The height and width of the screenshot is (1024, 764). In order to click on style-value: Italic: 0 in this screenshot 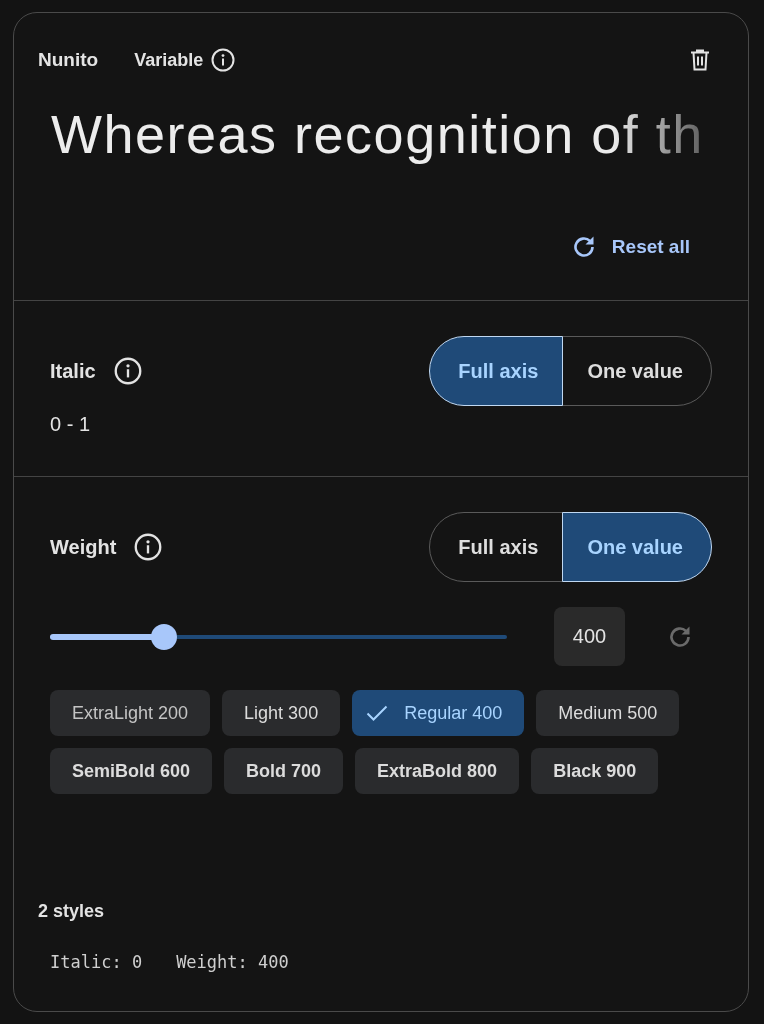, I will do `click(96, 962)`.